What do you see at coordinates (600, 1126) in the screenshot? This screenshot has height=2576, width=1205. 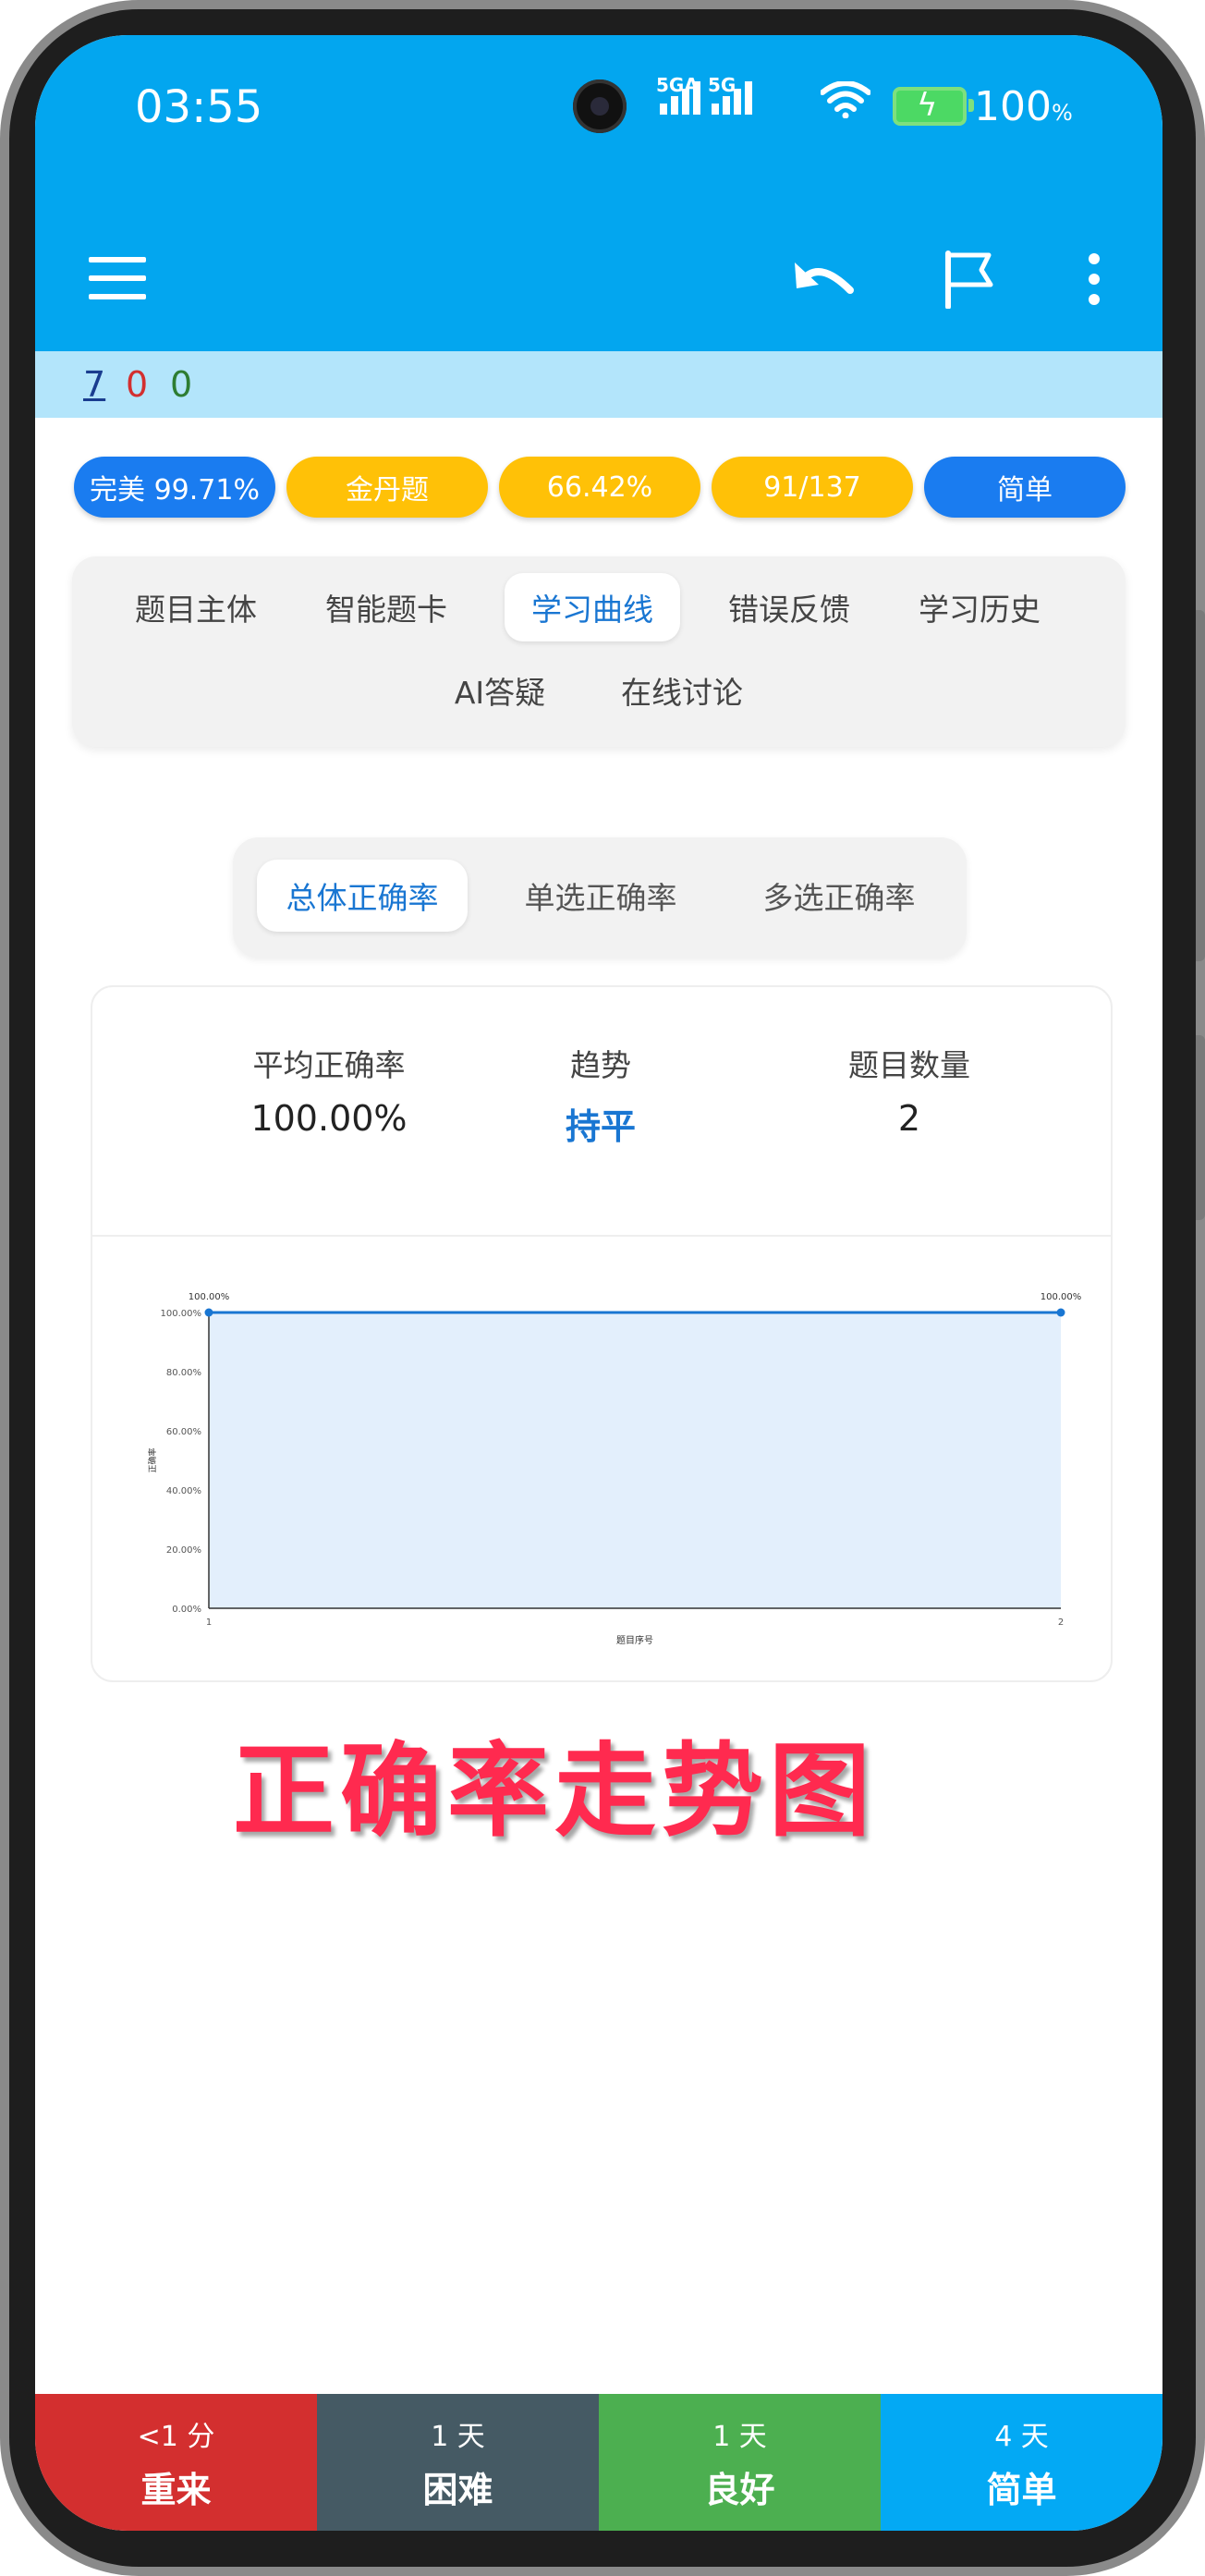 I see `stat-trend-value: 持平` at bounding box center [600, 1126].